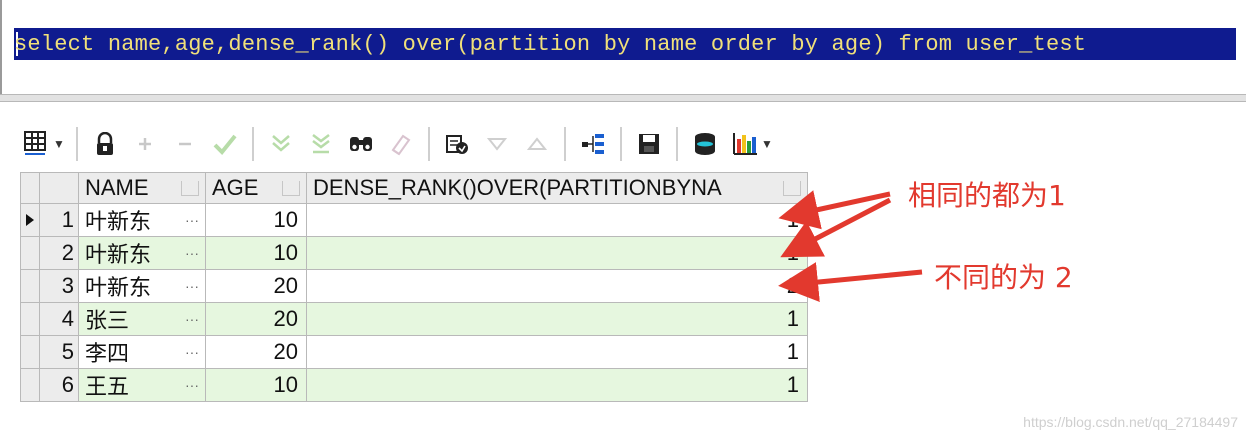 The height and width of the screenshot is (436, 1246). I want to click on lock-icon, so click(105, 143).